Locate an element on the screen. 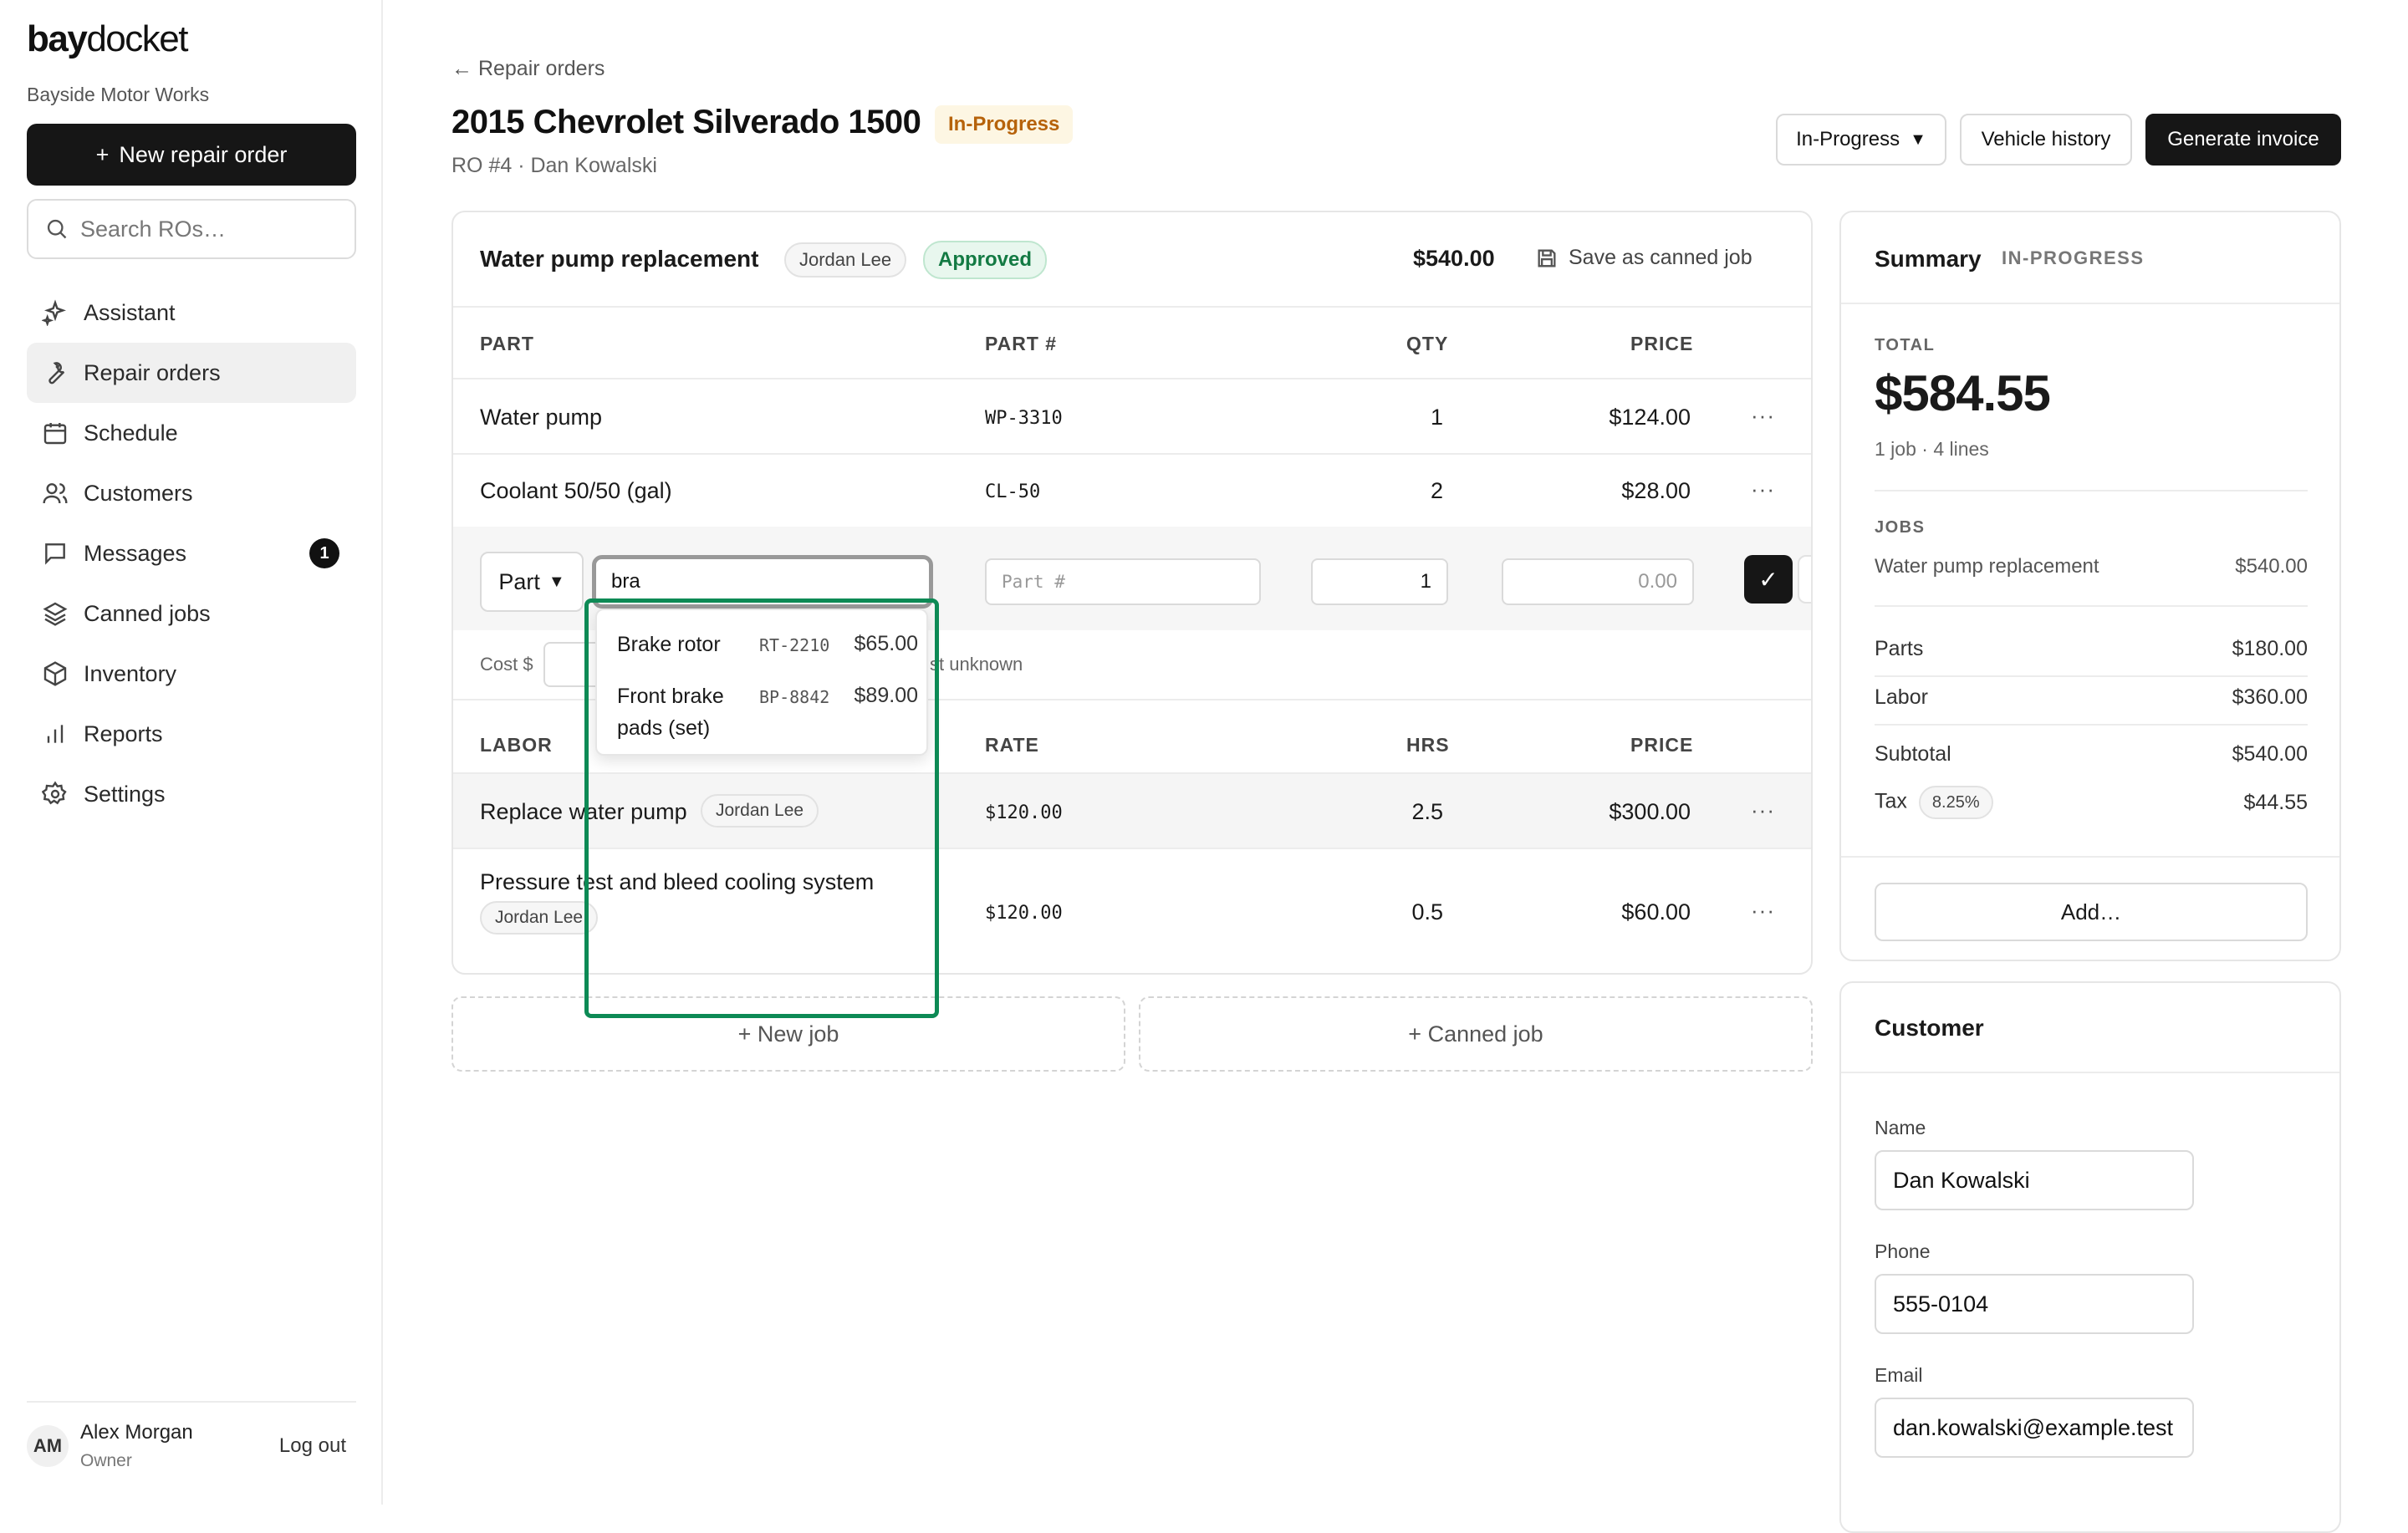  message-icon is located at coordinates (55, 554).